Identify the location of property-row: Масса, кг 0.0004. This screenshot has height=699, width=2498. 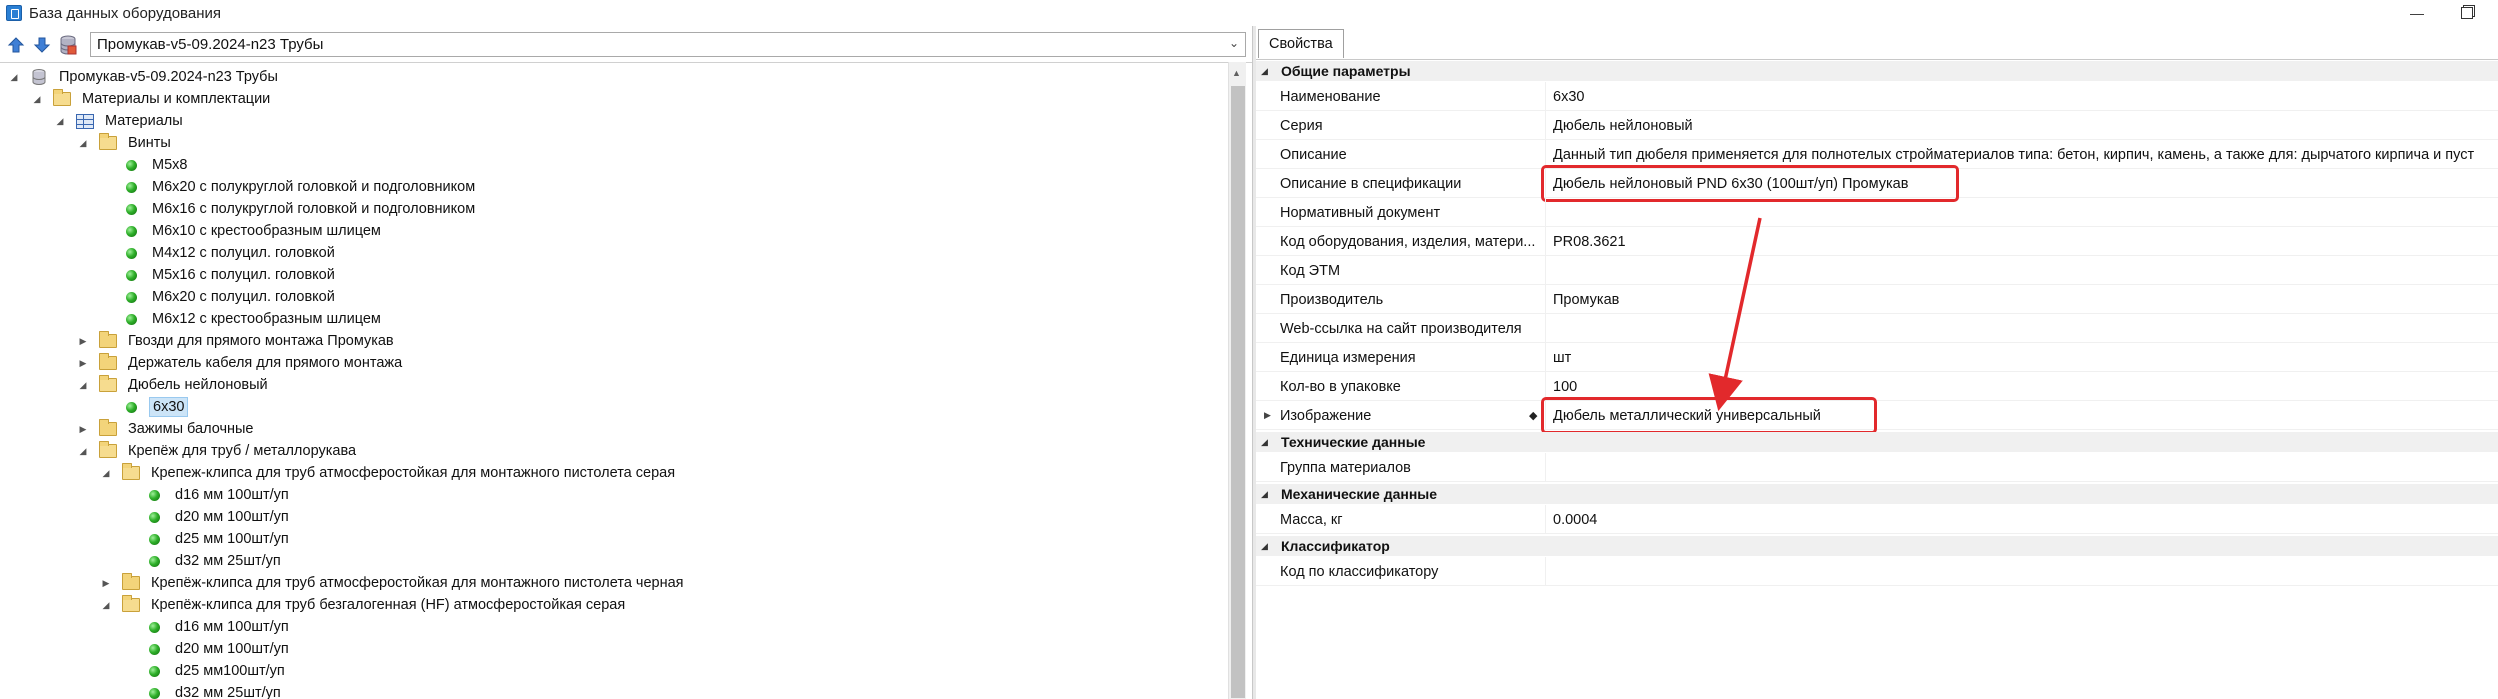
(1877, 519).